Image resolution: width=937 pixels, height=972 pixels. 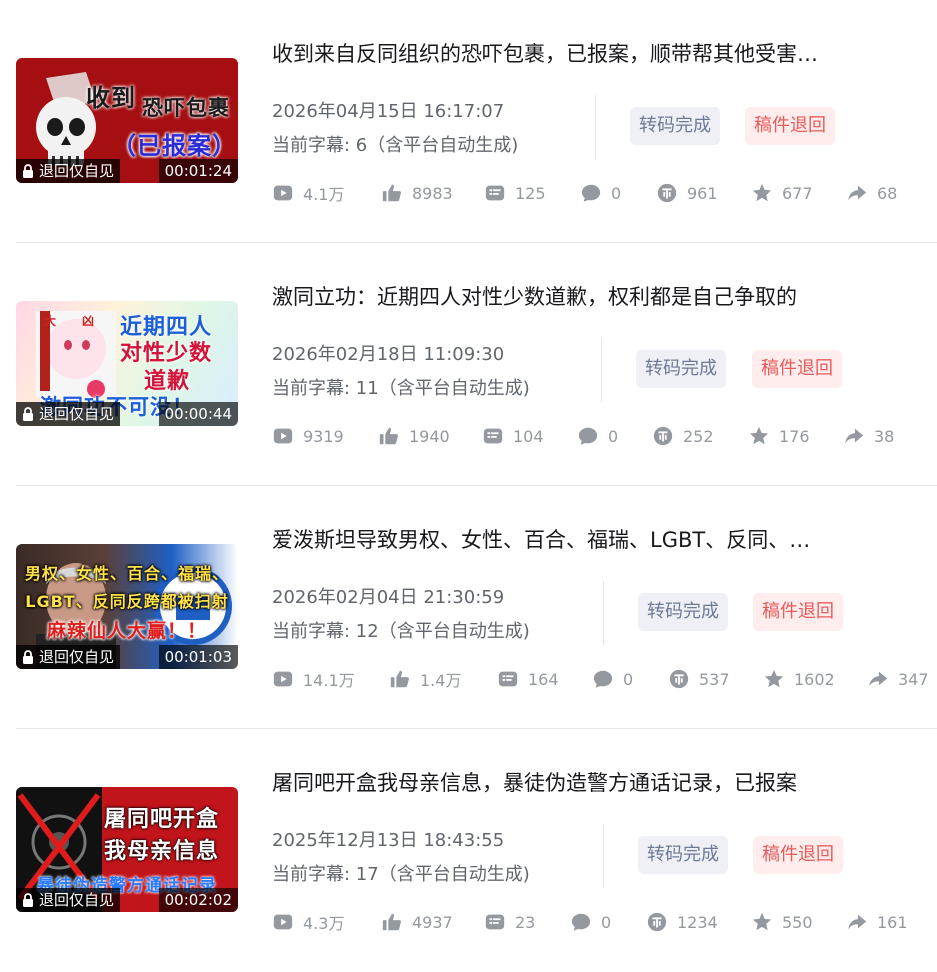 What do you see at coordinates (877, 922) in the screenshot?
I see `share-count: 161` at bounding box center [877, 922].